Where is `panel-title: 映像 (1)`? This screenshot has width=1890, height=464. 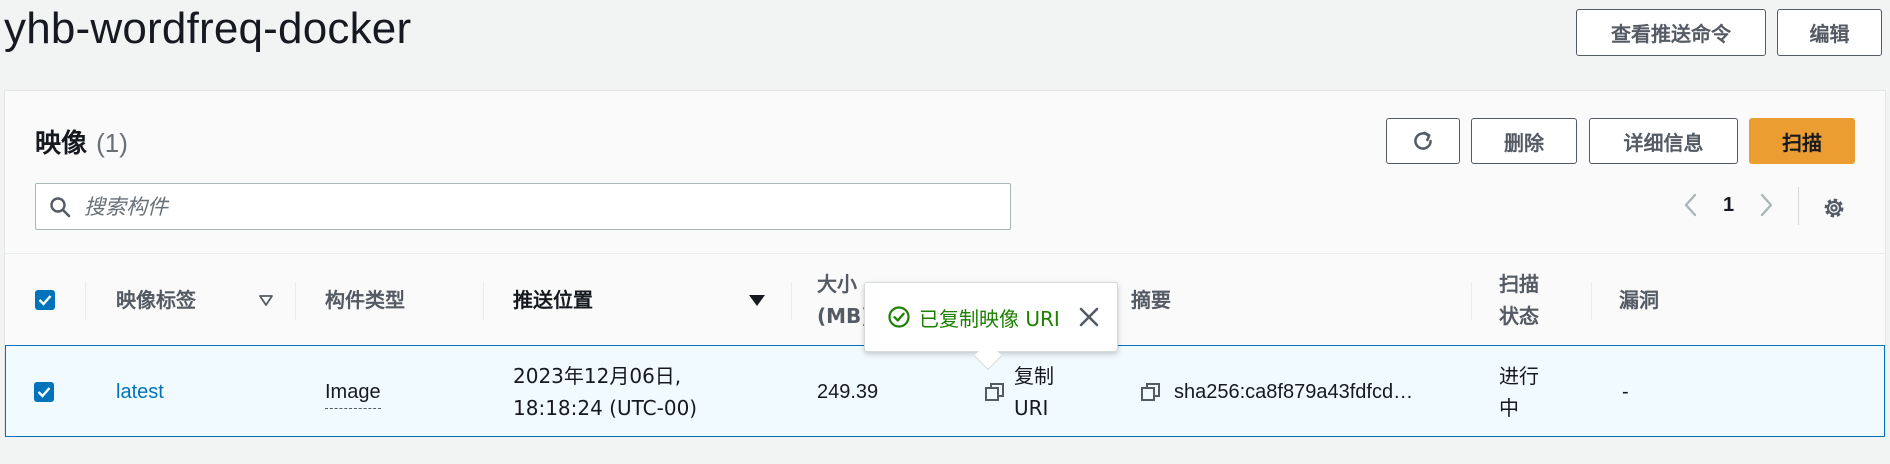 panel-title: 映像 (1) is located at coordinates (81, 141).